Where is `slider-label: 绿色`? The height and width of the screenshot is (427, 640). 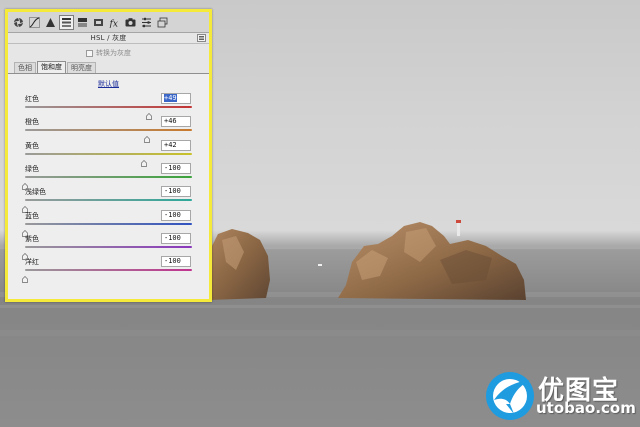 slider-label: 绿色 is located at coordinates (32, 168).